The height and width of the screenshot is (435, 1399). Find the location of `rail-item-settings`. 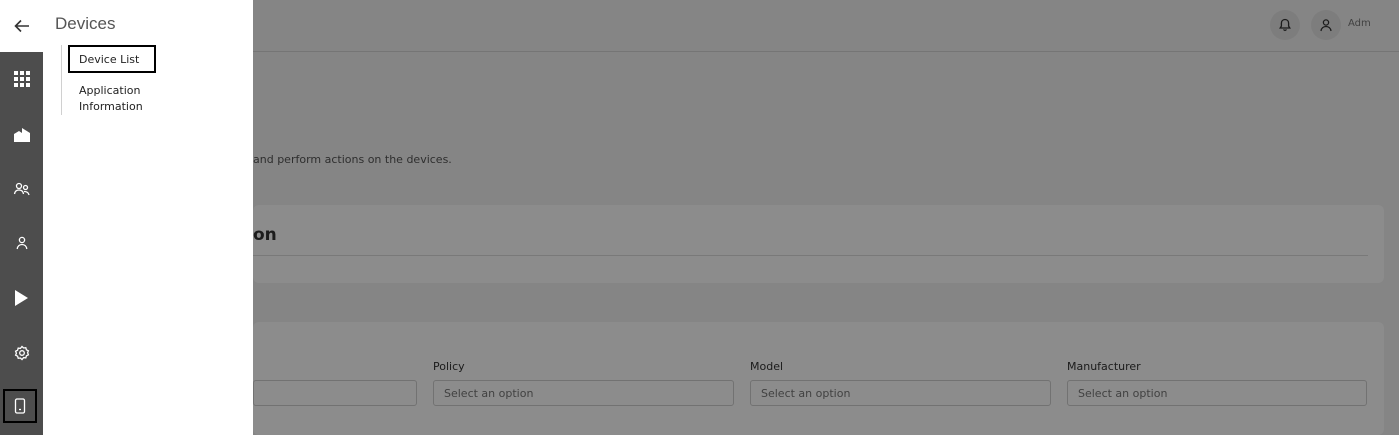

rail-item-settings is located at coordinates (21, 353).